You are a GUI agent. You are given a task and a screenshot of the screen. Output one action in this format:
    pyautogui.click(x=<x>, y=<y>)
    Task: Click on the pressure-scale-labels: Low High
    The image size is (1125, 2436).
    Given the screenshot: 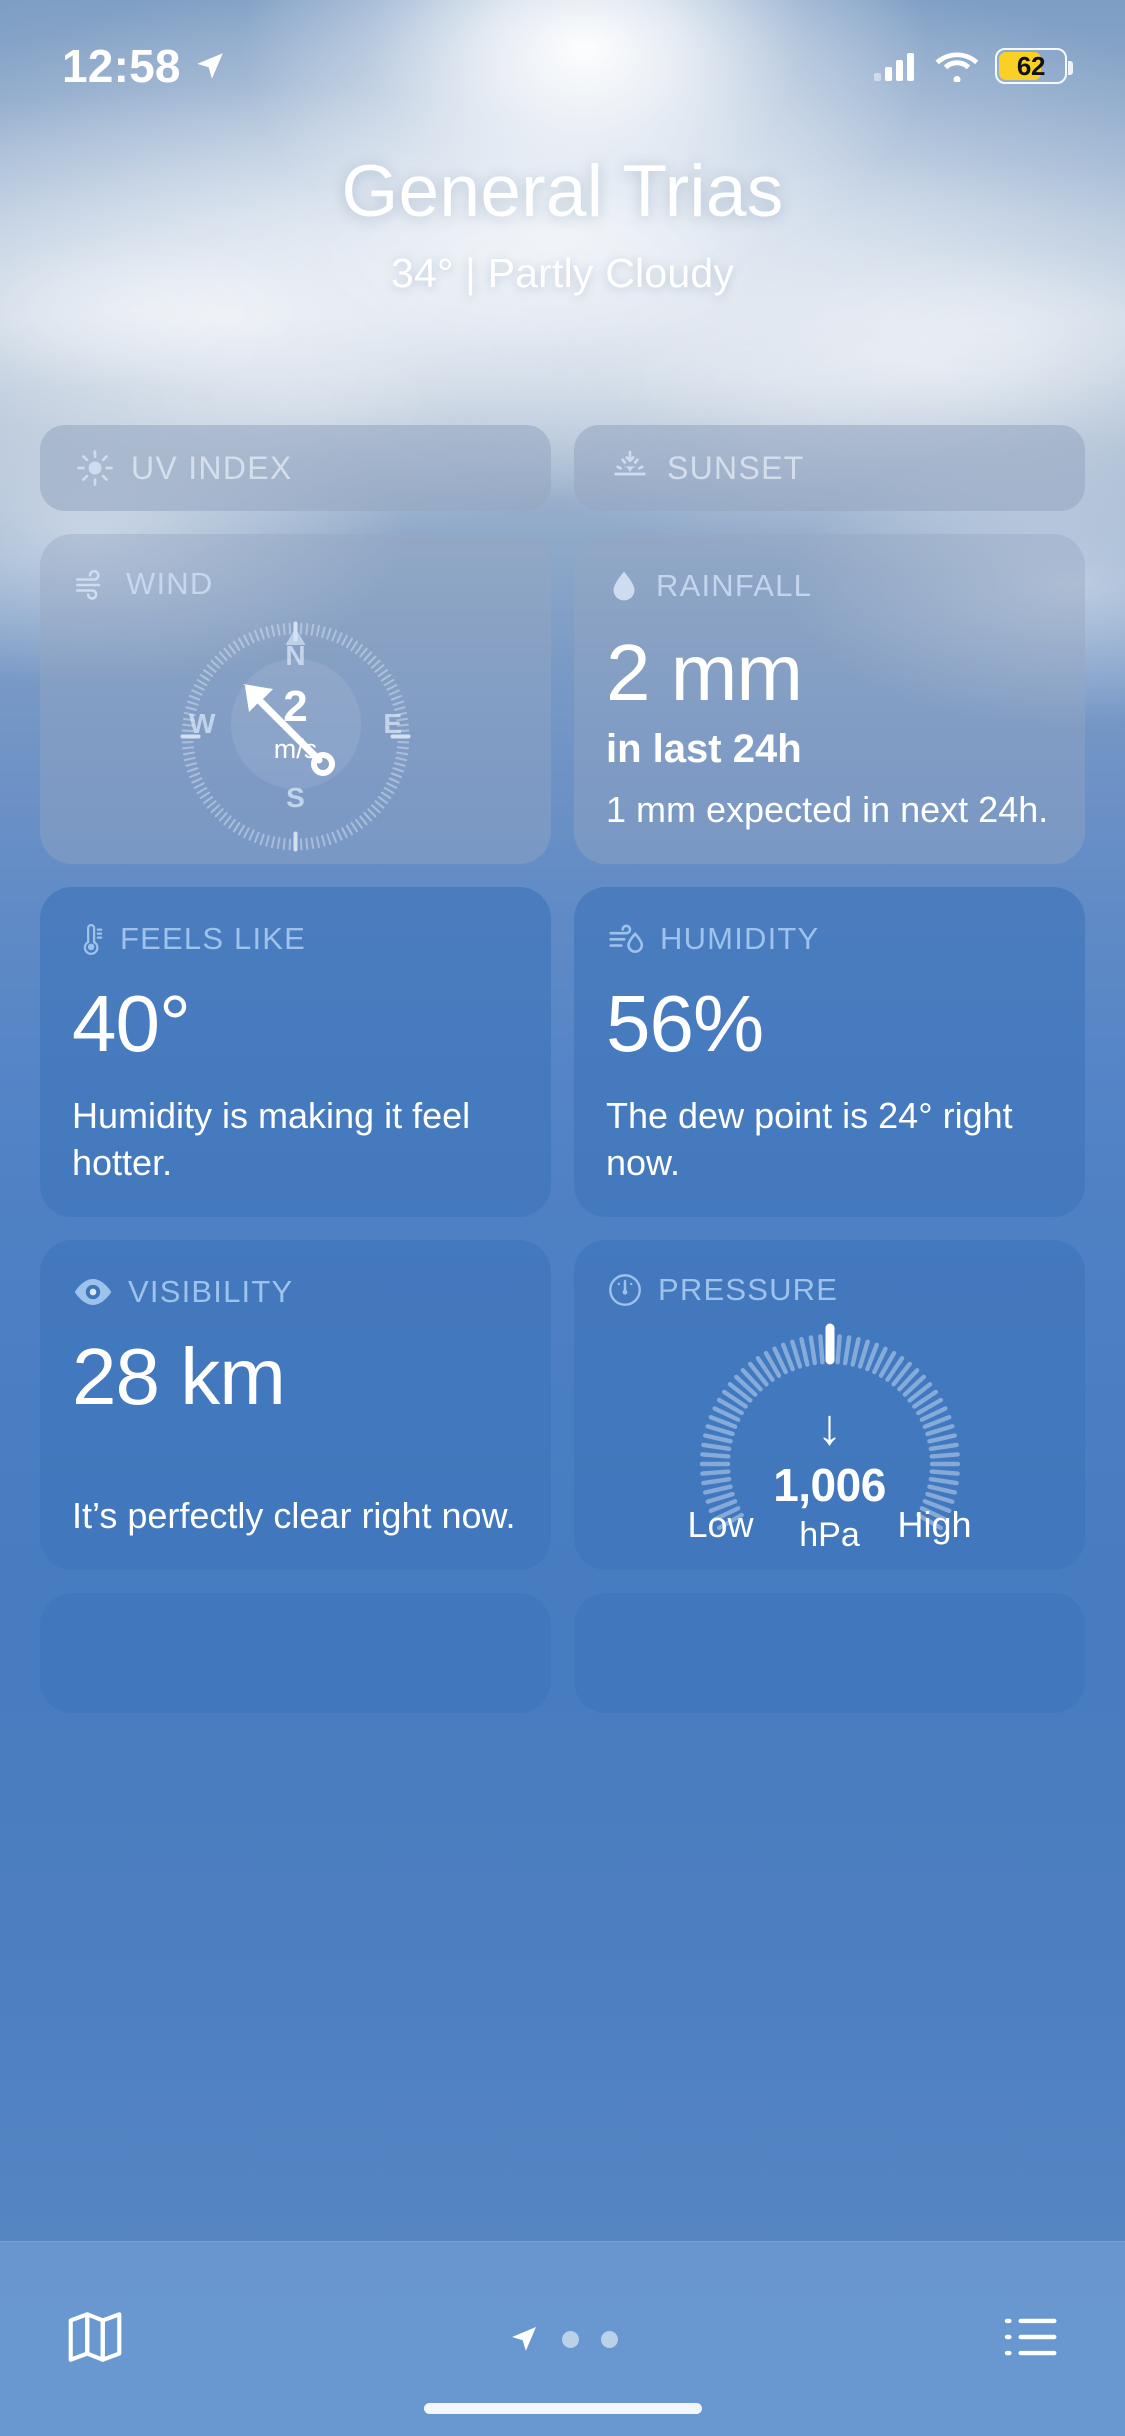 What is the action you would take?
    pyautogui.click(x=830, y=1525)
    